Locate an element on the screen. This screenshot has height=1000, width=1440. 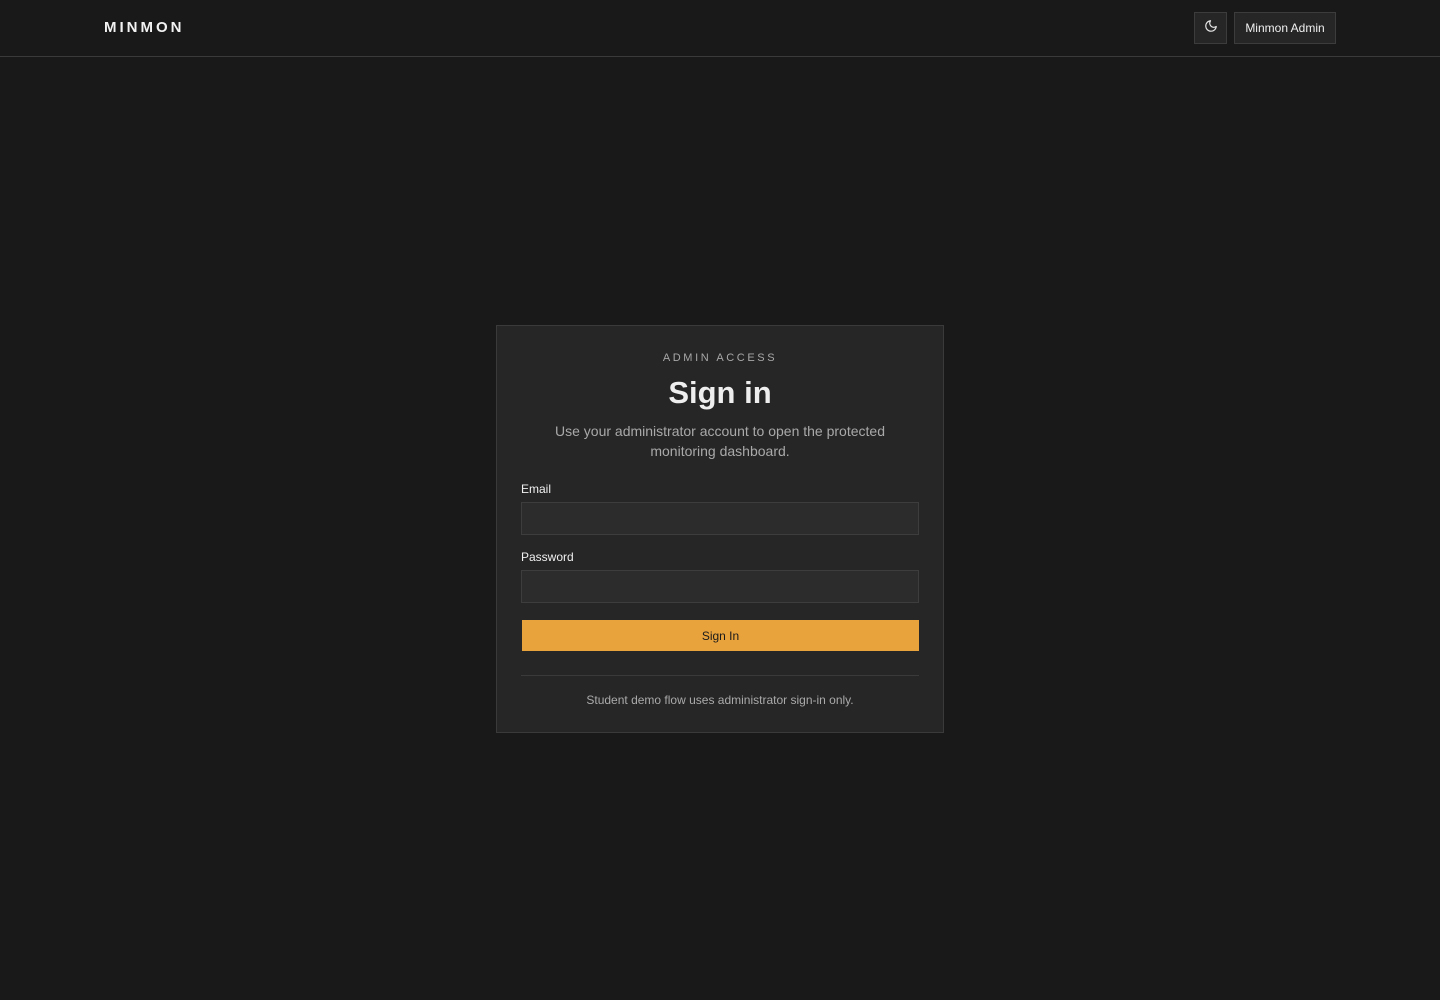
divider is located at coordinates (720, 675).